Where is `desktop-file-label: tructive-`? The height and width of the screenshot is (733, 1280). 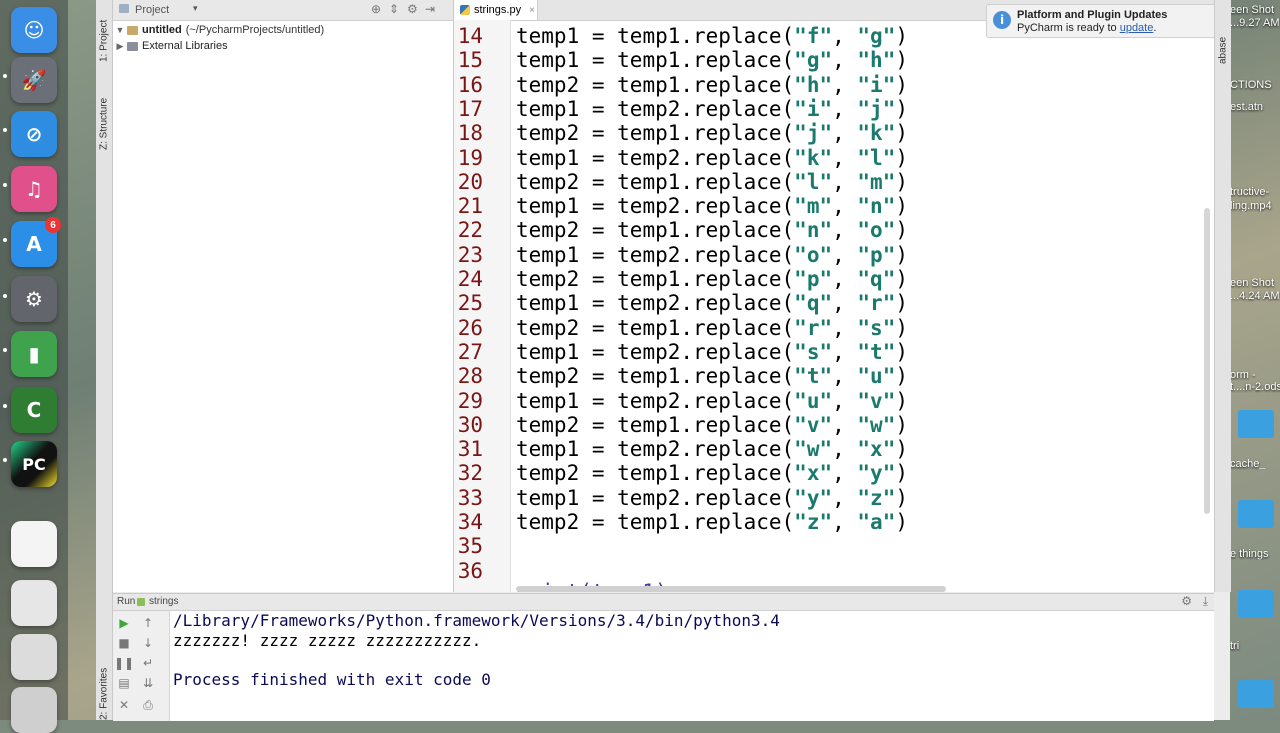
desktop-file-label: tructive- is located at coordinates (1255, 192).